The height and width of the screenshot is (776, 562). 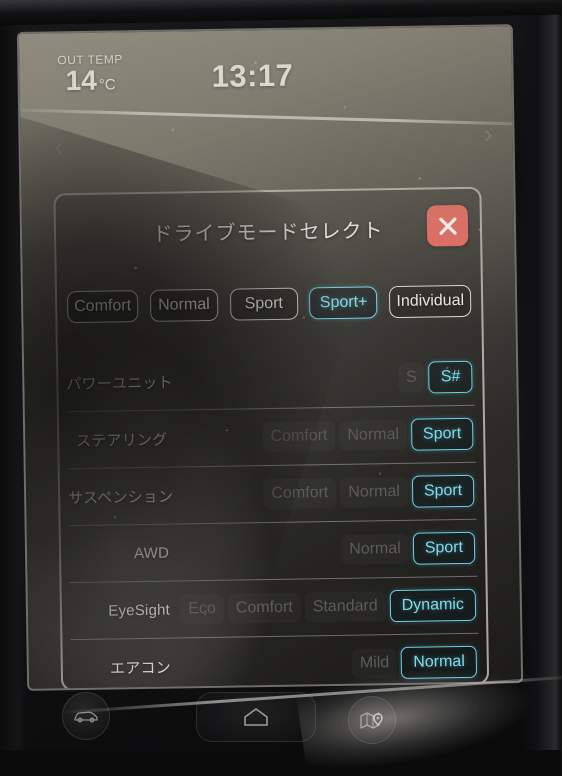 I want to click on bezel-top-edge, so click(x=281, y=13).